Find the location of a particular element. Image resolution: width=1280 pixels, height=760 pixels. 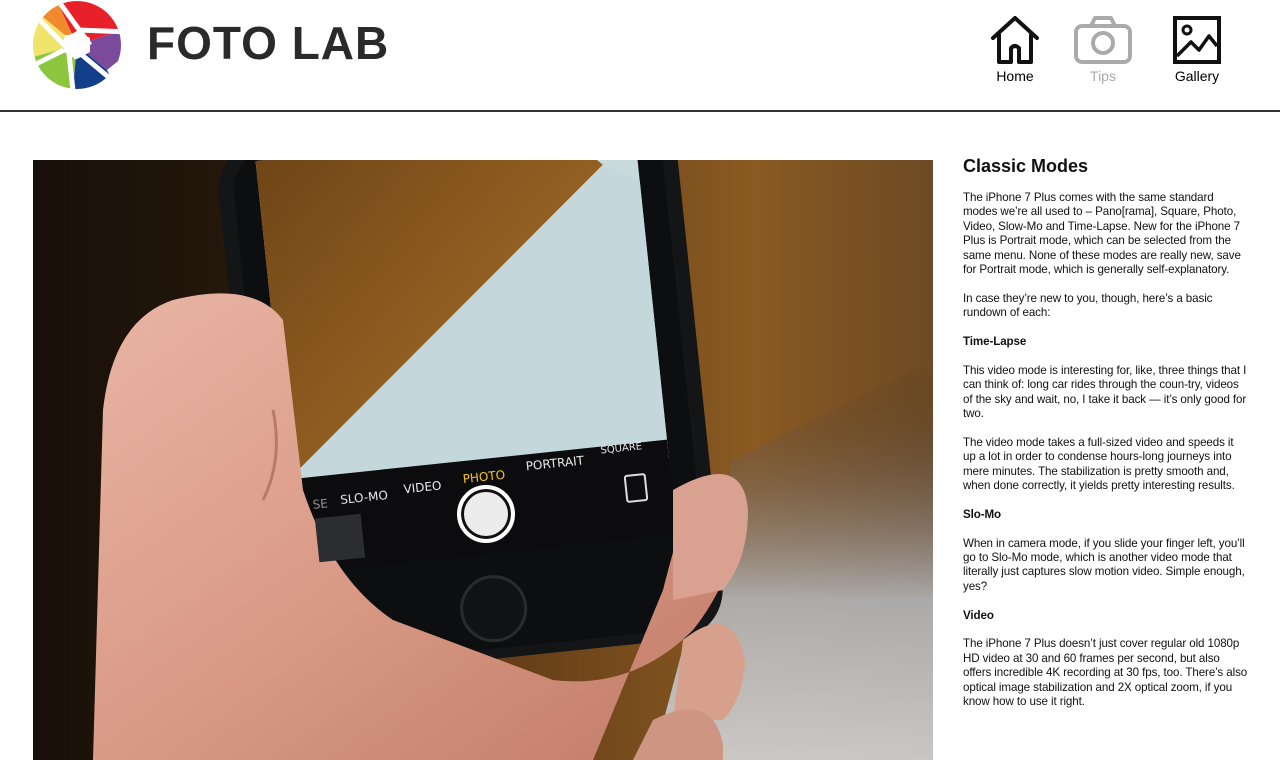

mode-label-video: VIDEO is located at coordinates (422, 487).